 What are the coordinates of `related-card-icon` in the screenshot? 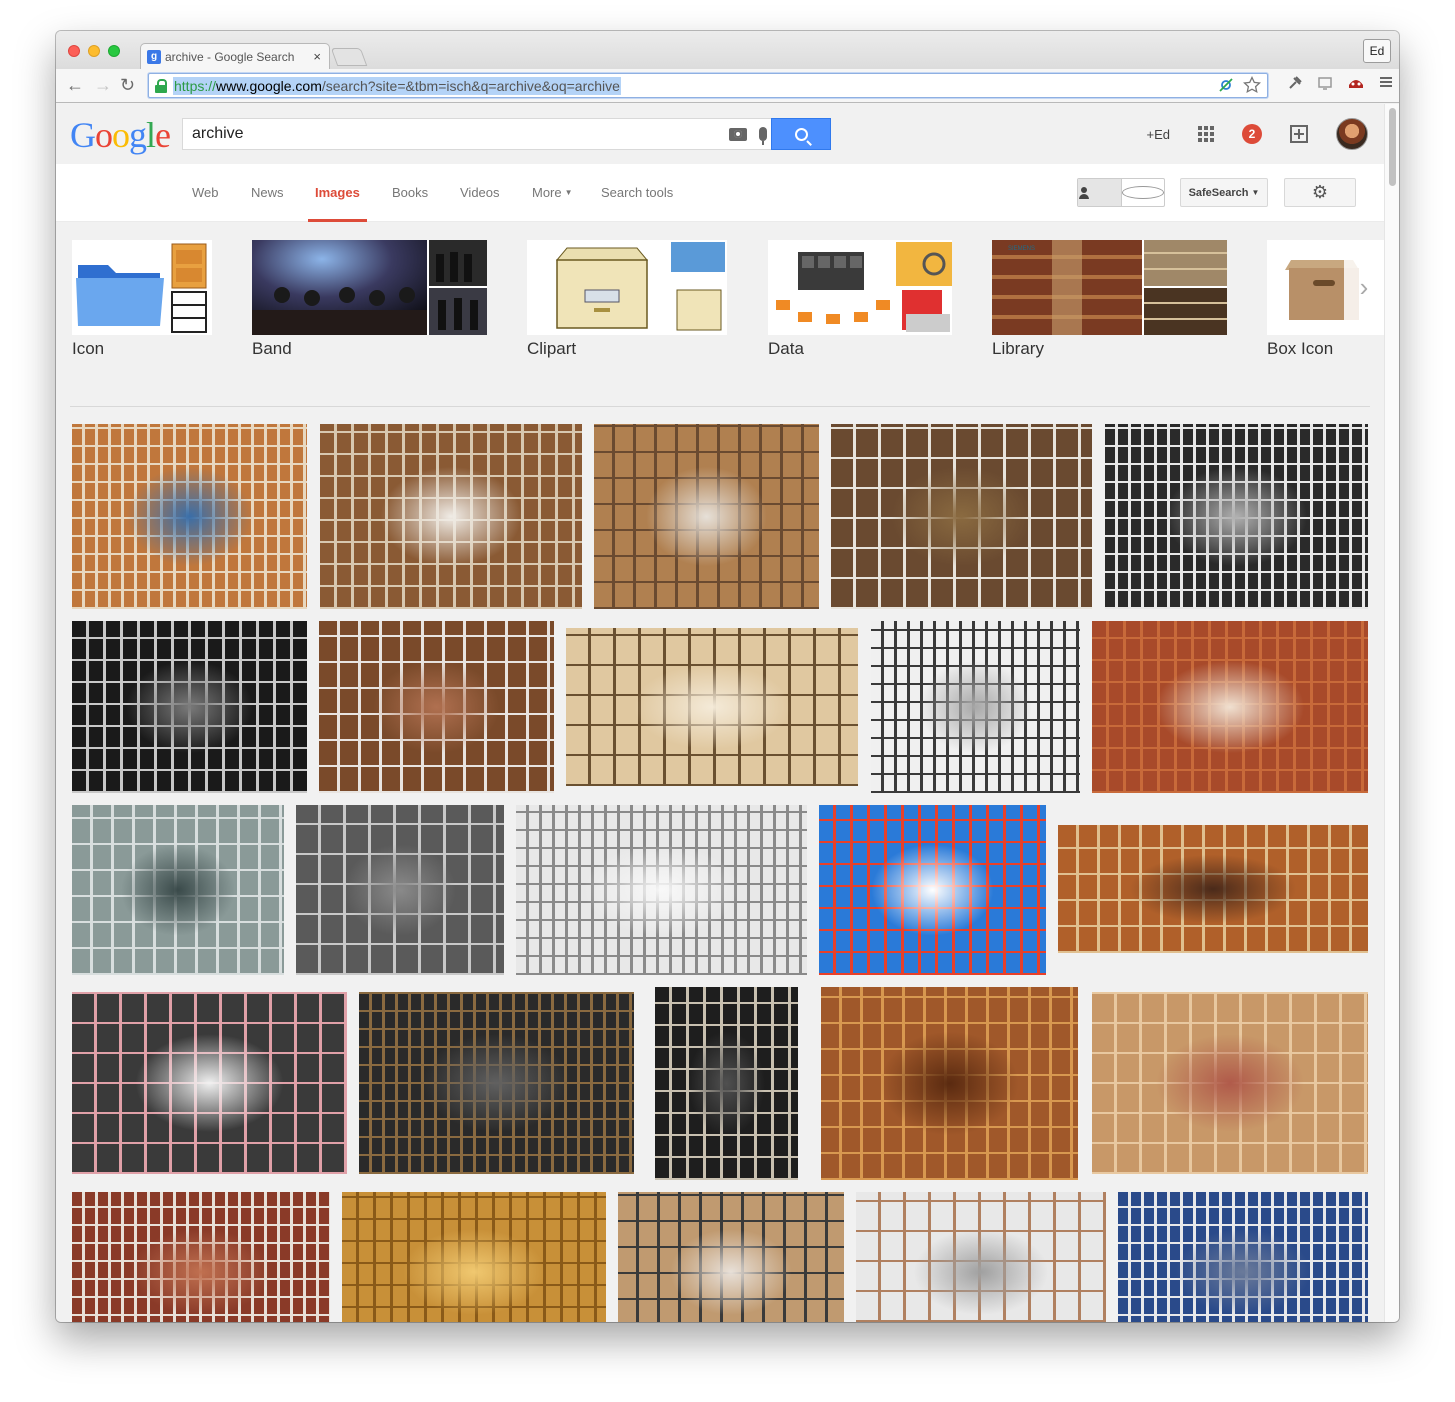 It's located at (142, 287).